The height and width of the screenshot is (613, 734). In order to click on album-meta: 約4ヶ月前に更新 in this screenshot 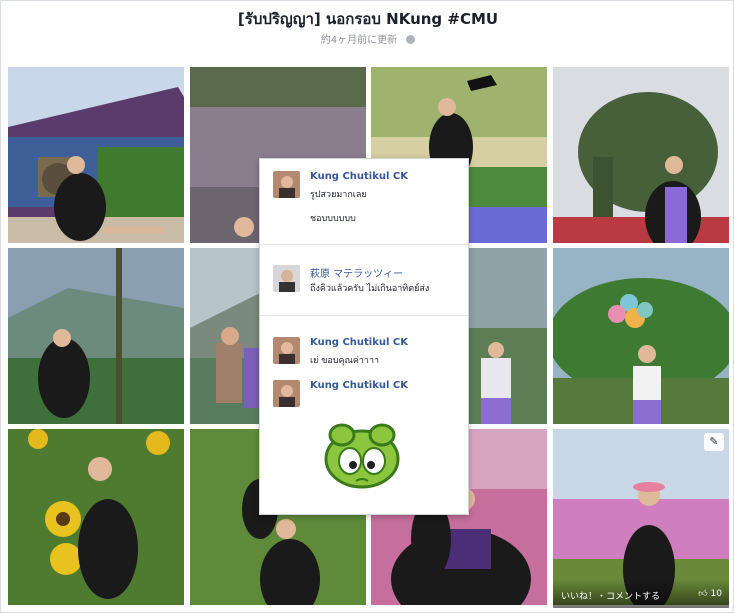, I will do `click(367, 38)`.